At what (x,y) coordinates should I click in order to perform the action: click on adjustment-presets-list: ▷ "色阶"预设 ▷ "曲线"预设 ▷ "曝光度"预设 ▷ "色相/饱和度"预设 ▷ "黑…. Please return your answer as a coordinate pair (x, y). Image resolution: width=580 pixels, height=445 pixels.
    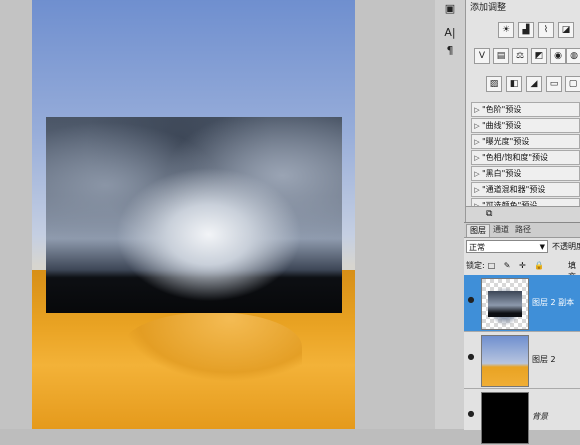
    Looking at the image, I should click on (525, 158).